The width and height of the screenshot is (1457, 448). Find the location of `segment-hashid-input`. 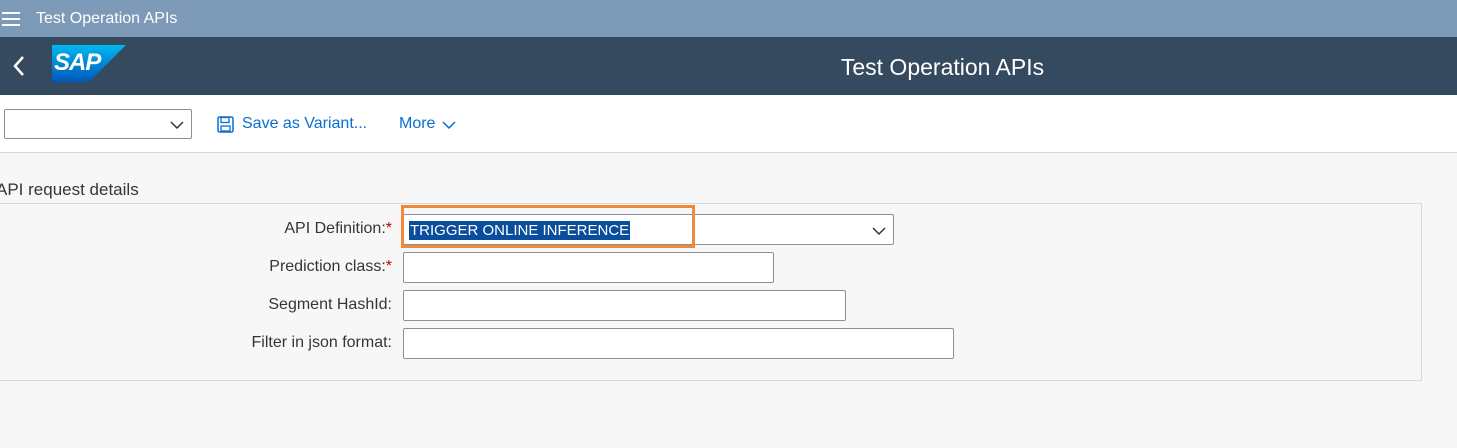

segment-hashid-input is located at coordinates (624, 305).